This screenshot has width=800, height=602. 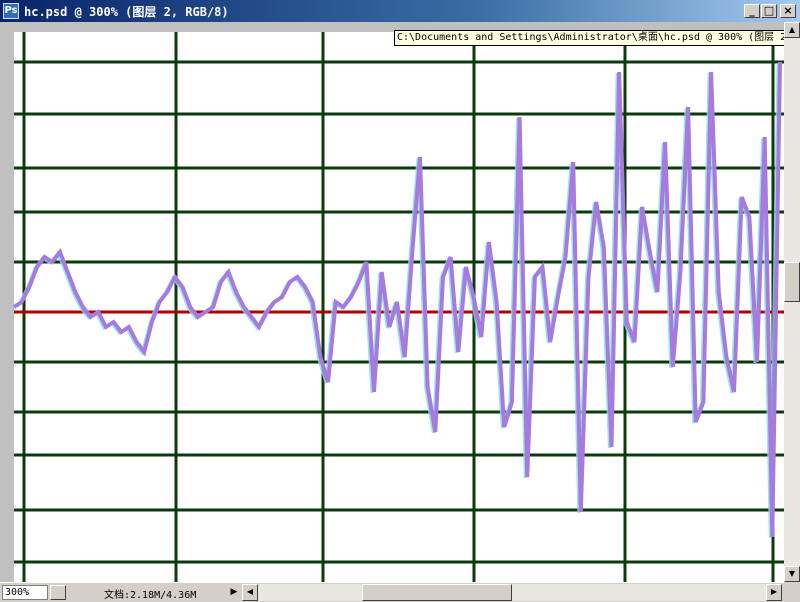 I want to click on minimize-button: _, so click(x=752, y=11).